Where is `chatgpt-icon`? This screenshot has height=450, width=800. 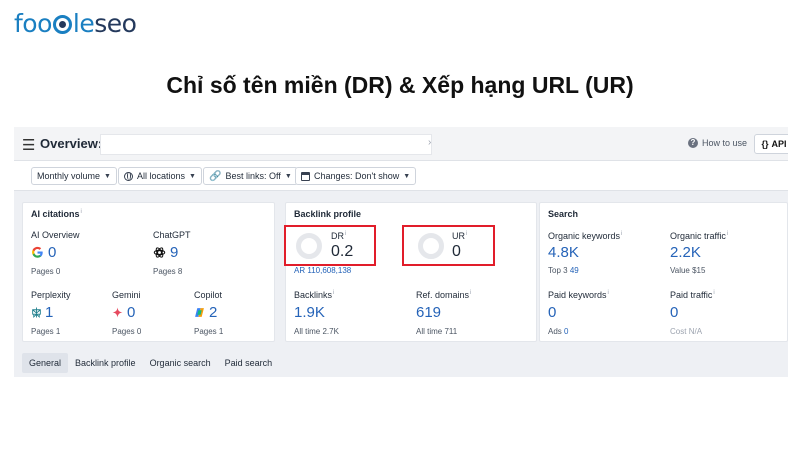 chatgpt-icon is located at coordinates (159, 252).